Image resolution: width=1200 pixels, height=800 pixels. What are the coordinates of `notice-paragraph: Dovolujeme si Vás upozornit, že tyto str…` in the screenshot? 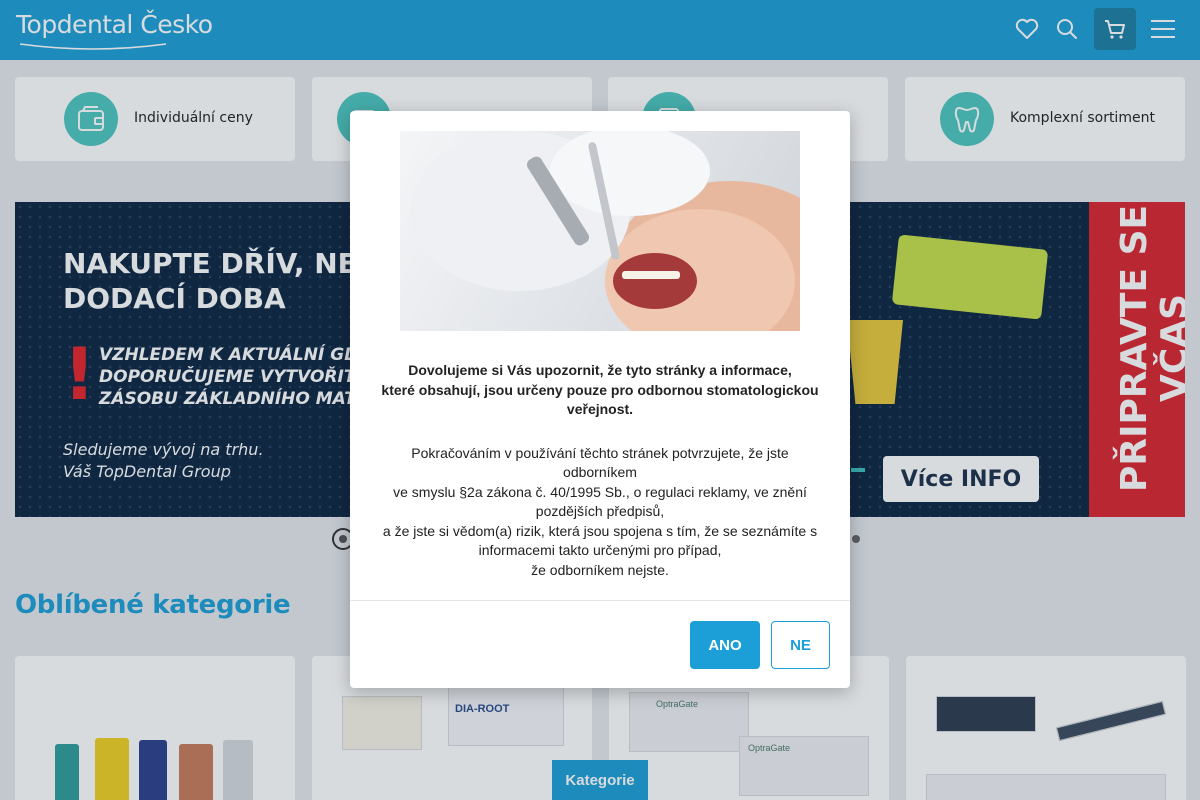 It's located at (600, 390).